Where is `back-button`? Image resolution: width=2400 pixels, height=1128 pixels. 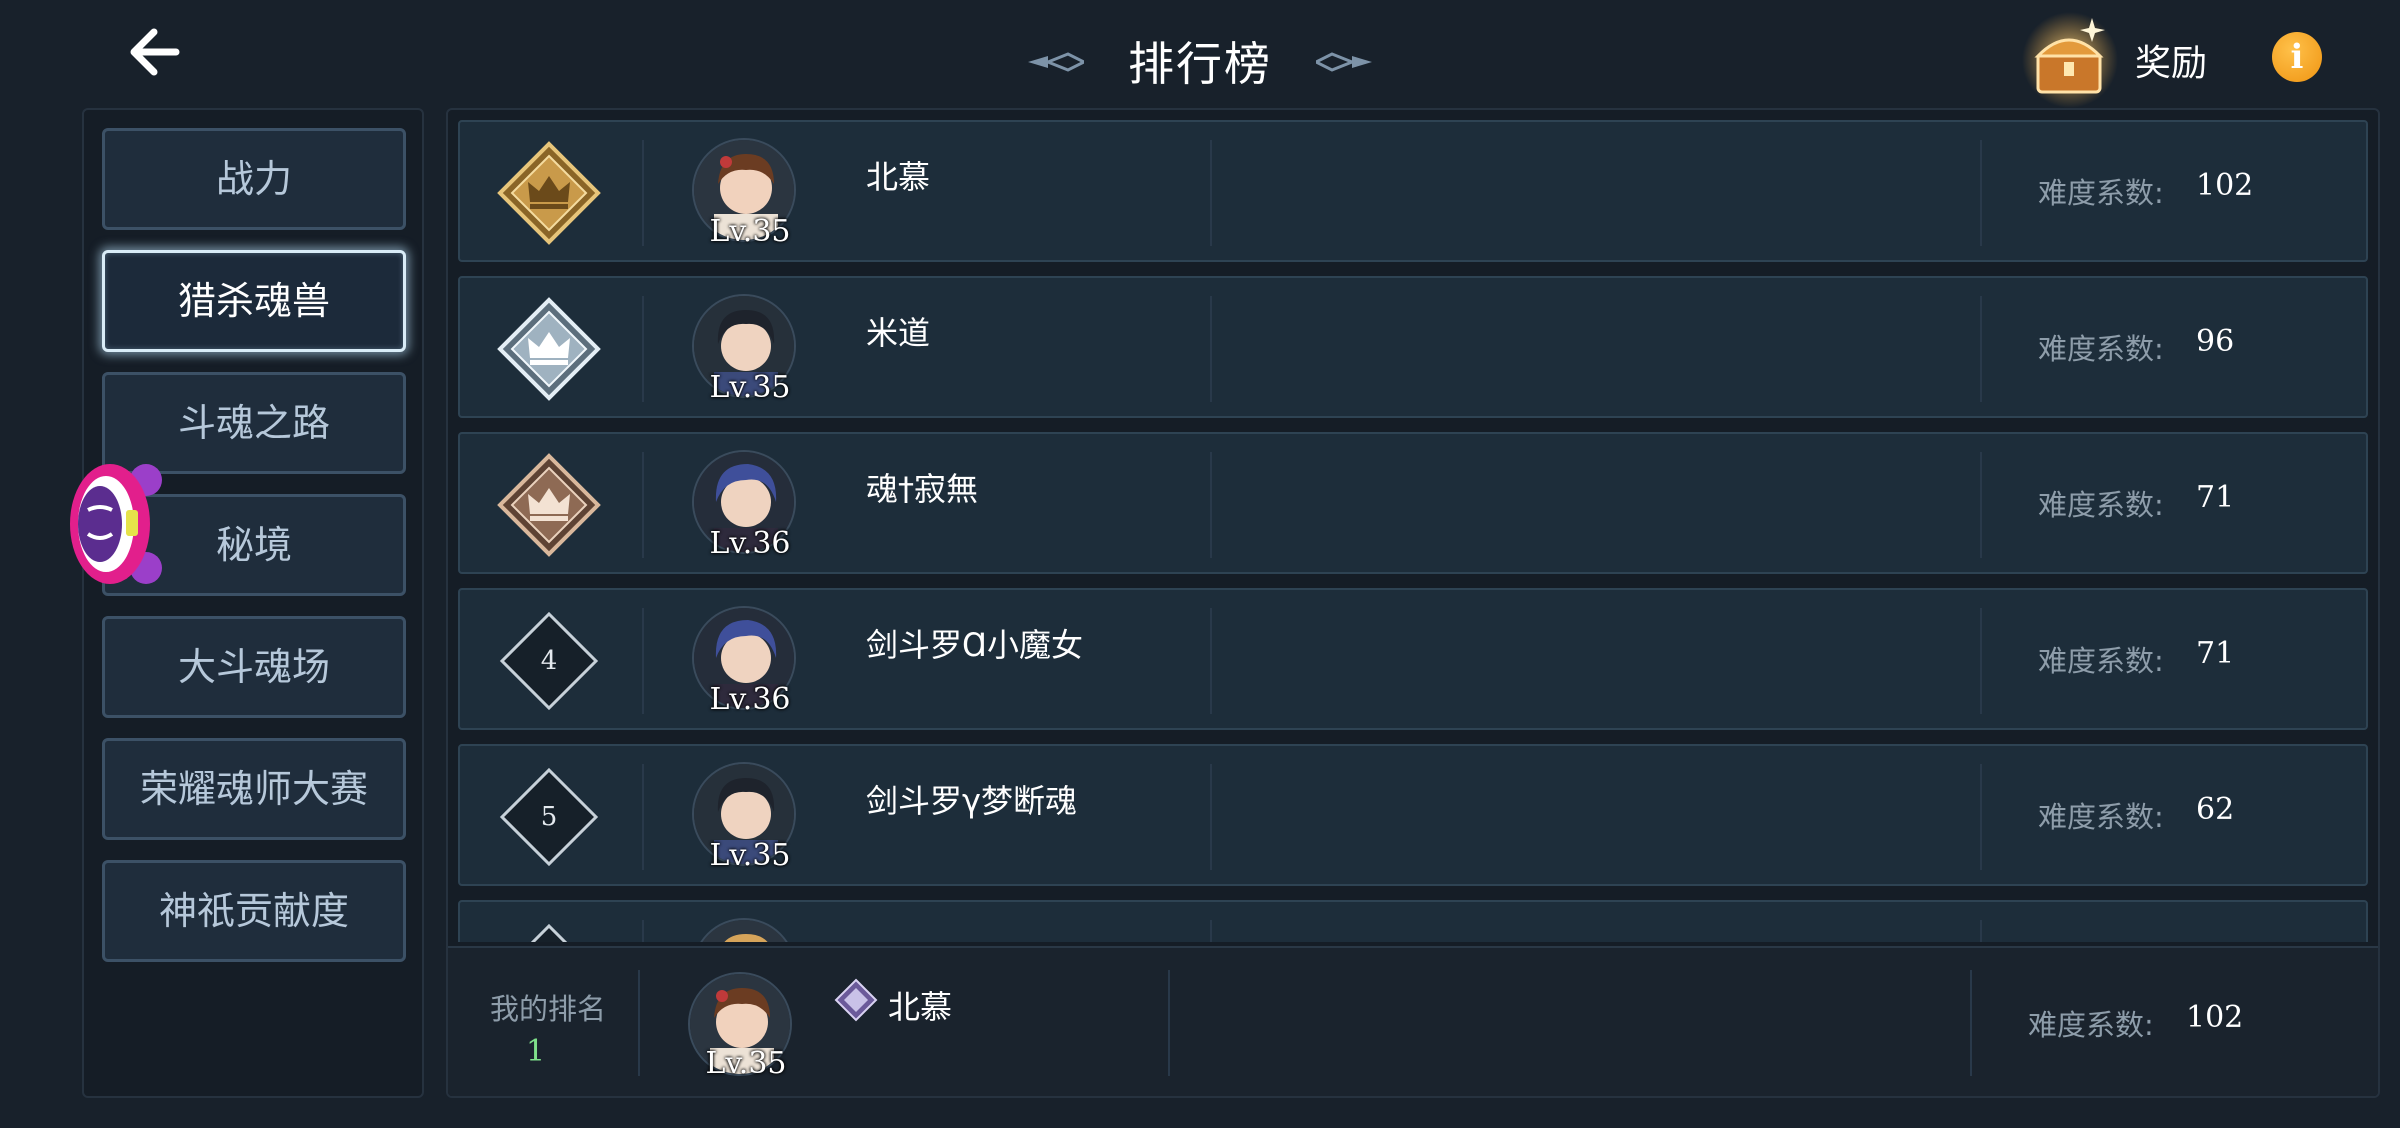 back-button is located at coordinates (160, 53).